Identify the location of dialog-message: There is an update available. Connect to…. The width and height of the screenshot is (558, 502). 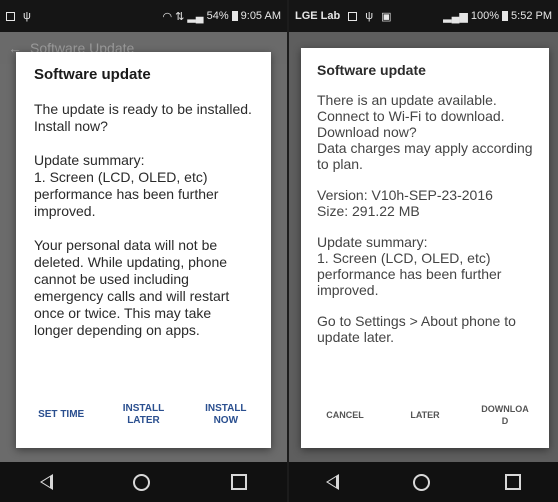
(425, 132).